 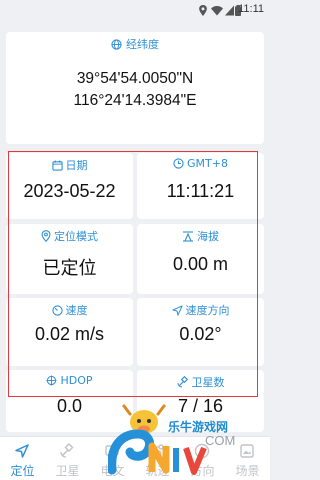 What do you see at coordinates (135, 11) in the screenshot?
I see `status-bar: 11:11` at bounding box center [135, 11].